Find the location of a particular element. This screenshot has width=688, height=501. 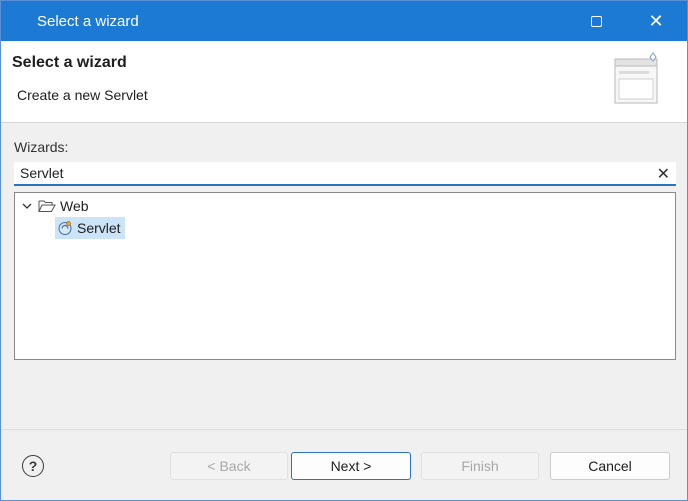

title-bar: Select a wizard ✕ is located at coordinates (344, 21).